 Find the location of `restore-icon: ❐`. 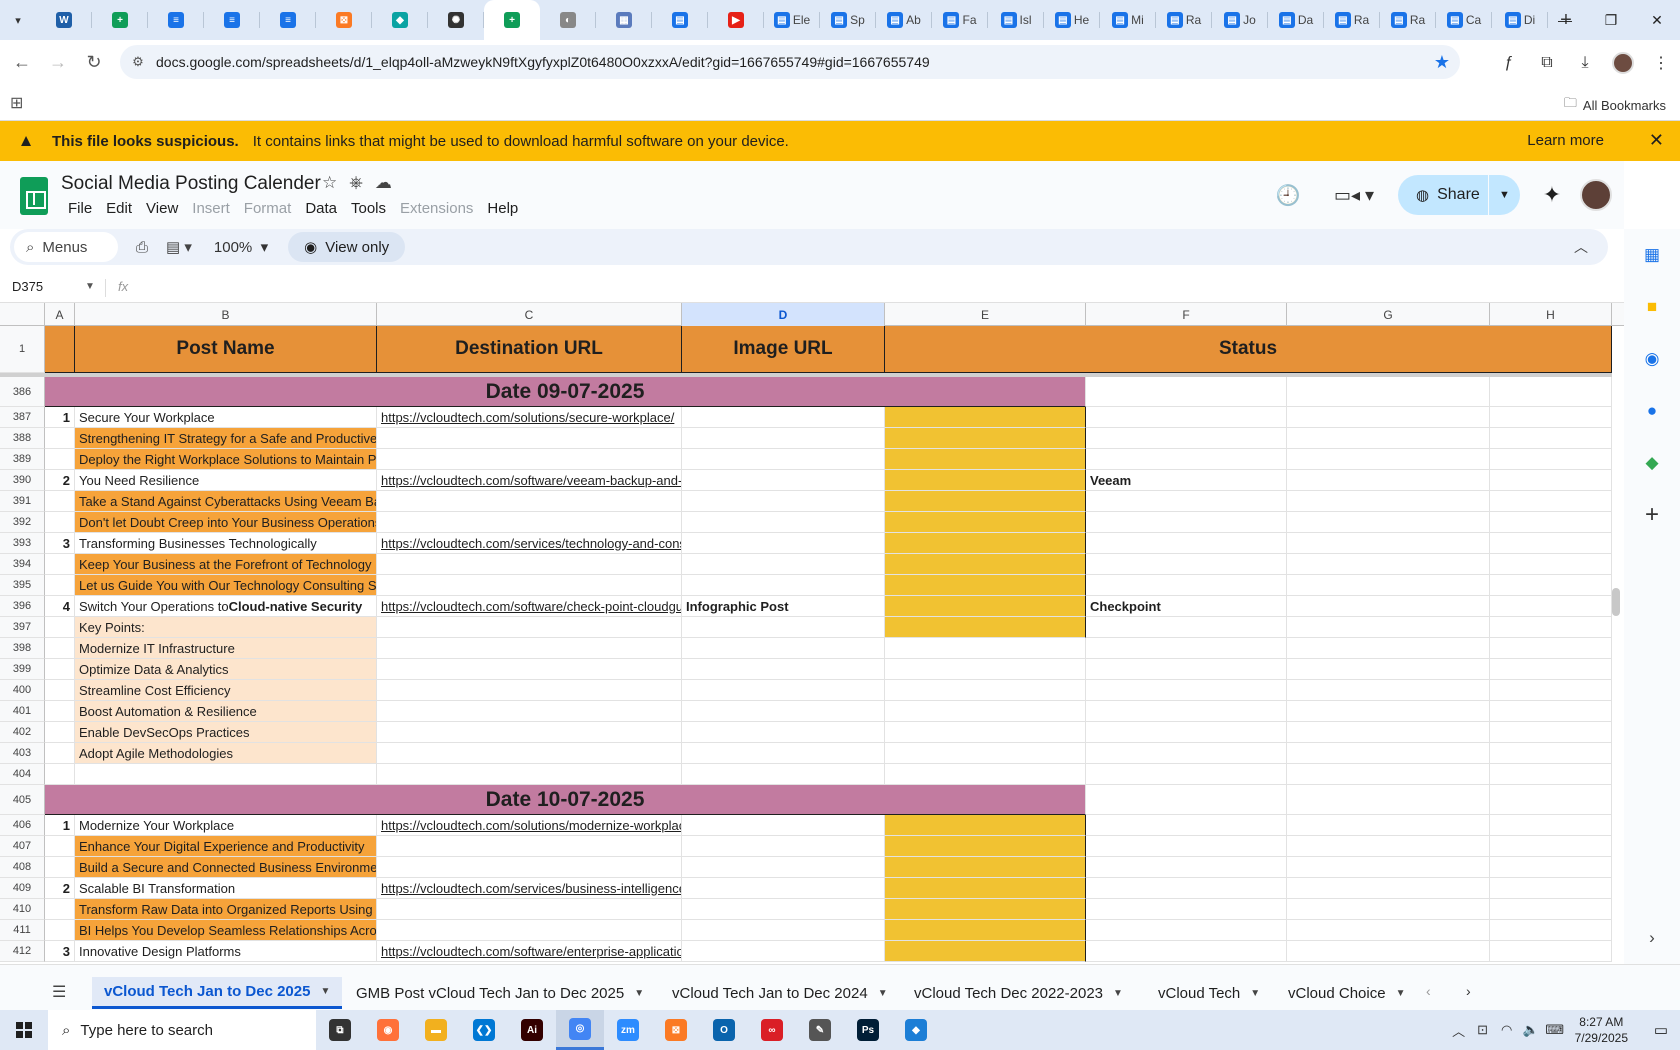

restore-icon: ❐ is located at coordinates (1611, 20).